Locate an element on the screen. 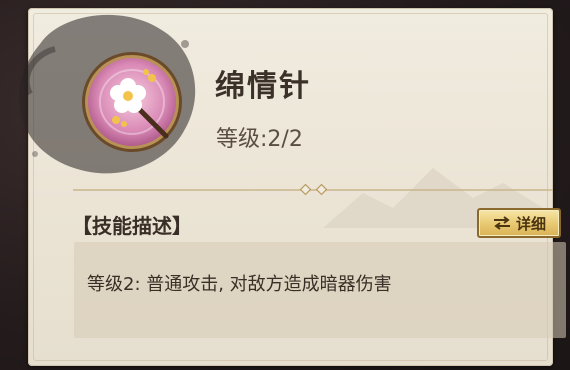 This screenshot has height=370, width=570. skill-level: 等级:2/2 is located at coordinates (259, 139).